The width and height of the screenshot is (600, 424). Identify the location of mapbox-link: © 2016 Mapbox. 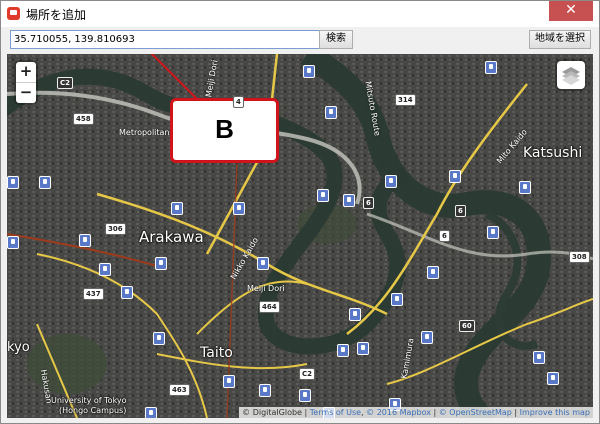
(398, 412).